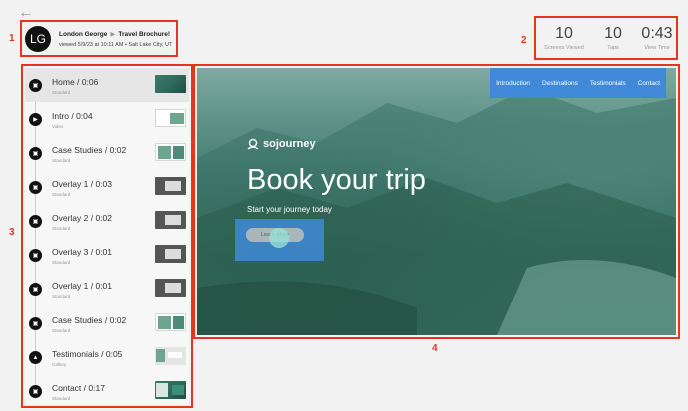 This screenshot has height=411, width=688. I want to click on screen-item-title: Home / 0:06, so click(75, 82).